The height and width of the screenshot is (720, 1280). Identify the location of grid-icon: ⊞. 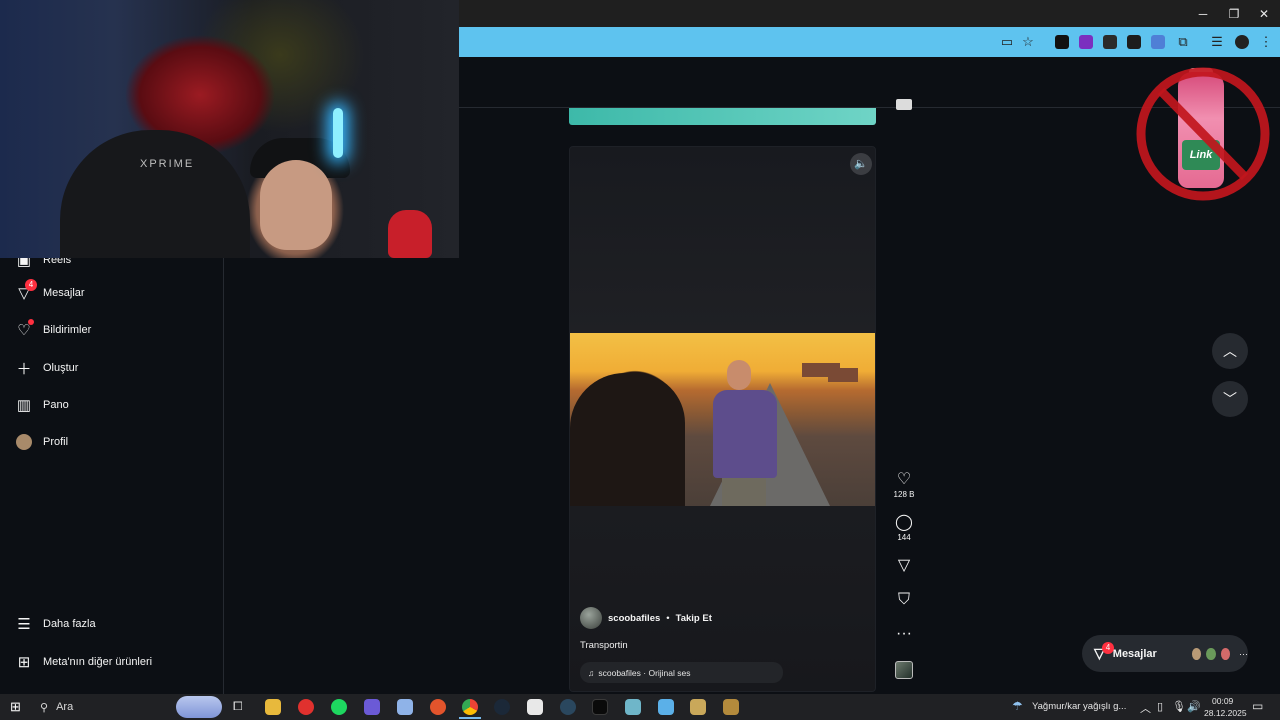
(24, 662).